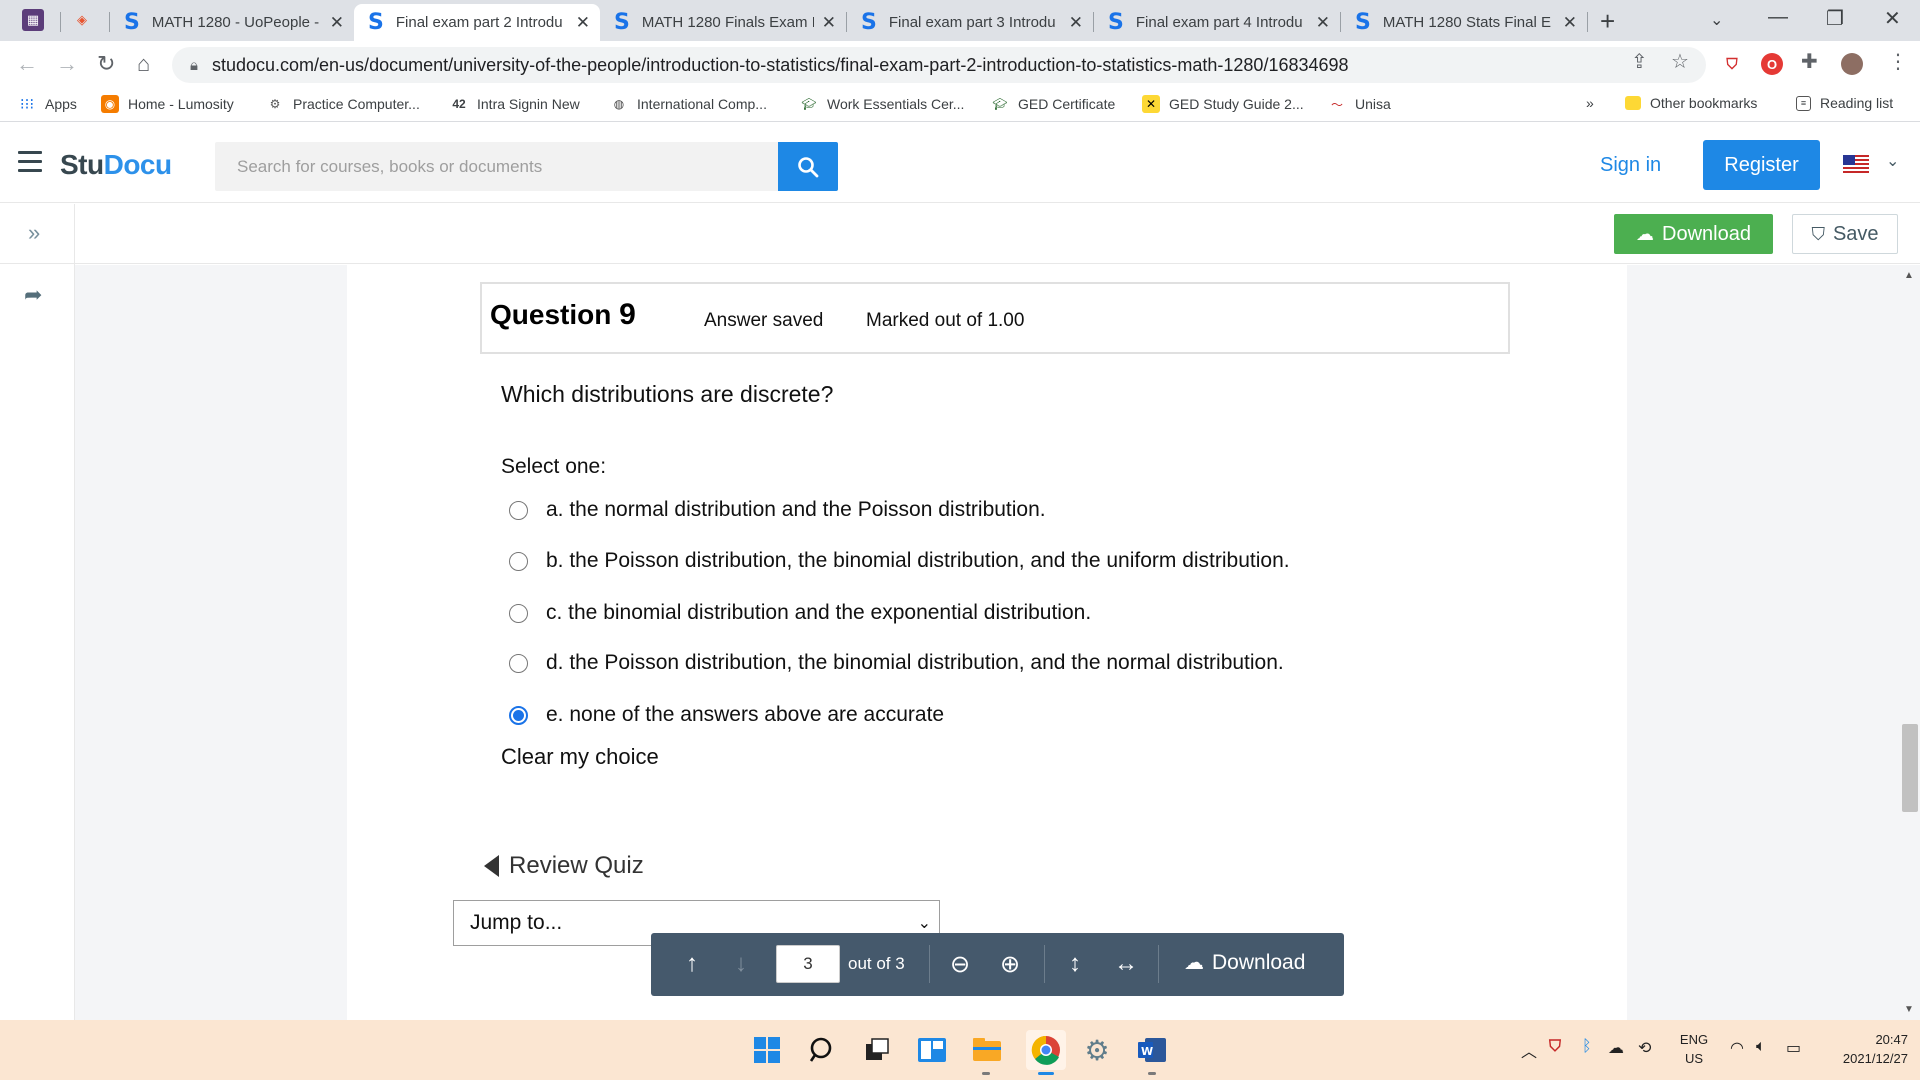 The height and width of the screenshot is (1080, 1920). I want to click on back-arrow-icon: ←, so click(27, 64).